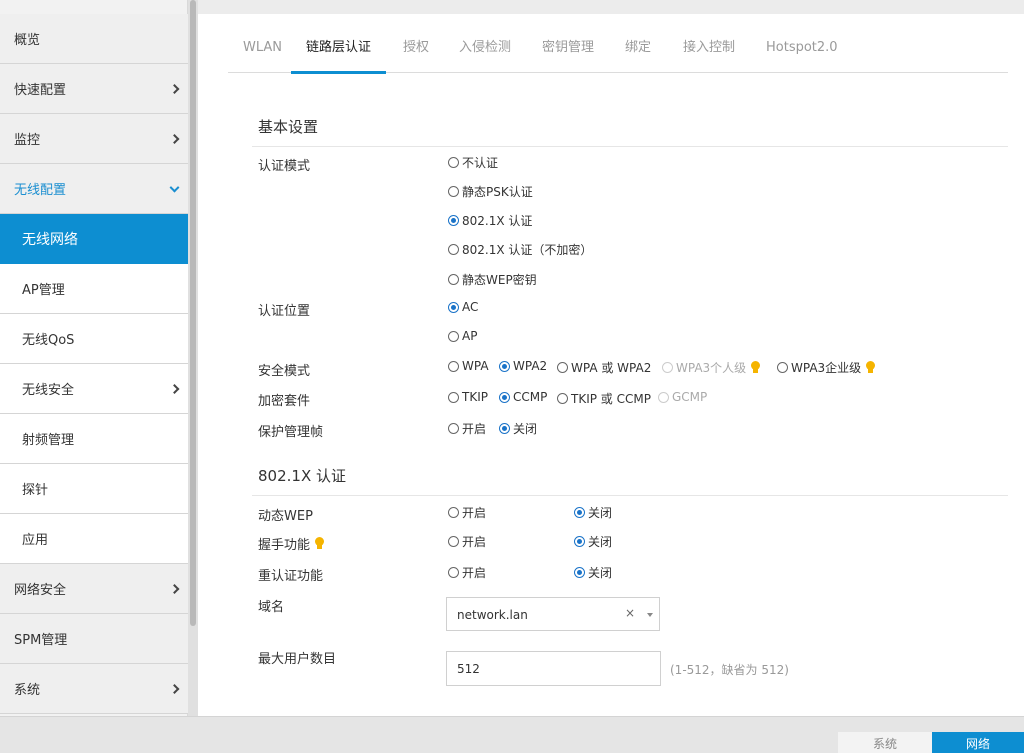 Image resolution: width=1024 pixels, height=753 pixels. I want to click on pmf-on-radio: 开启, so click(467, 428).